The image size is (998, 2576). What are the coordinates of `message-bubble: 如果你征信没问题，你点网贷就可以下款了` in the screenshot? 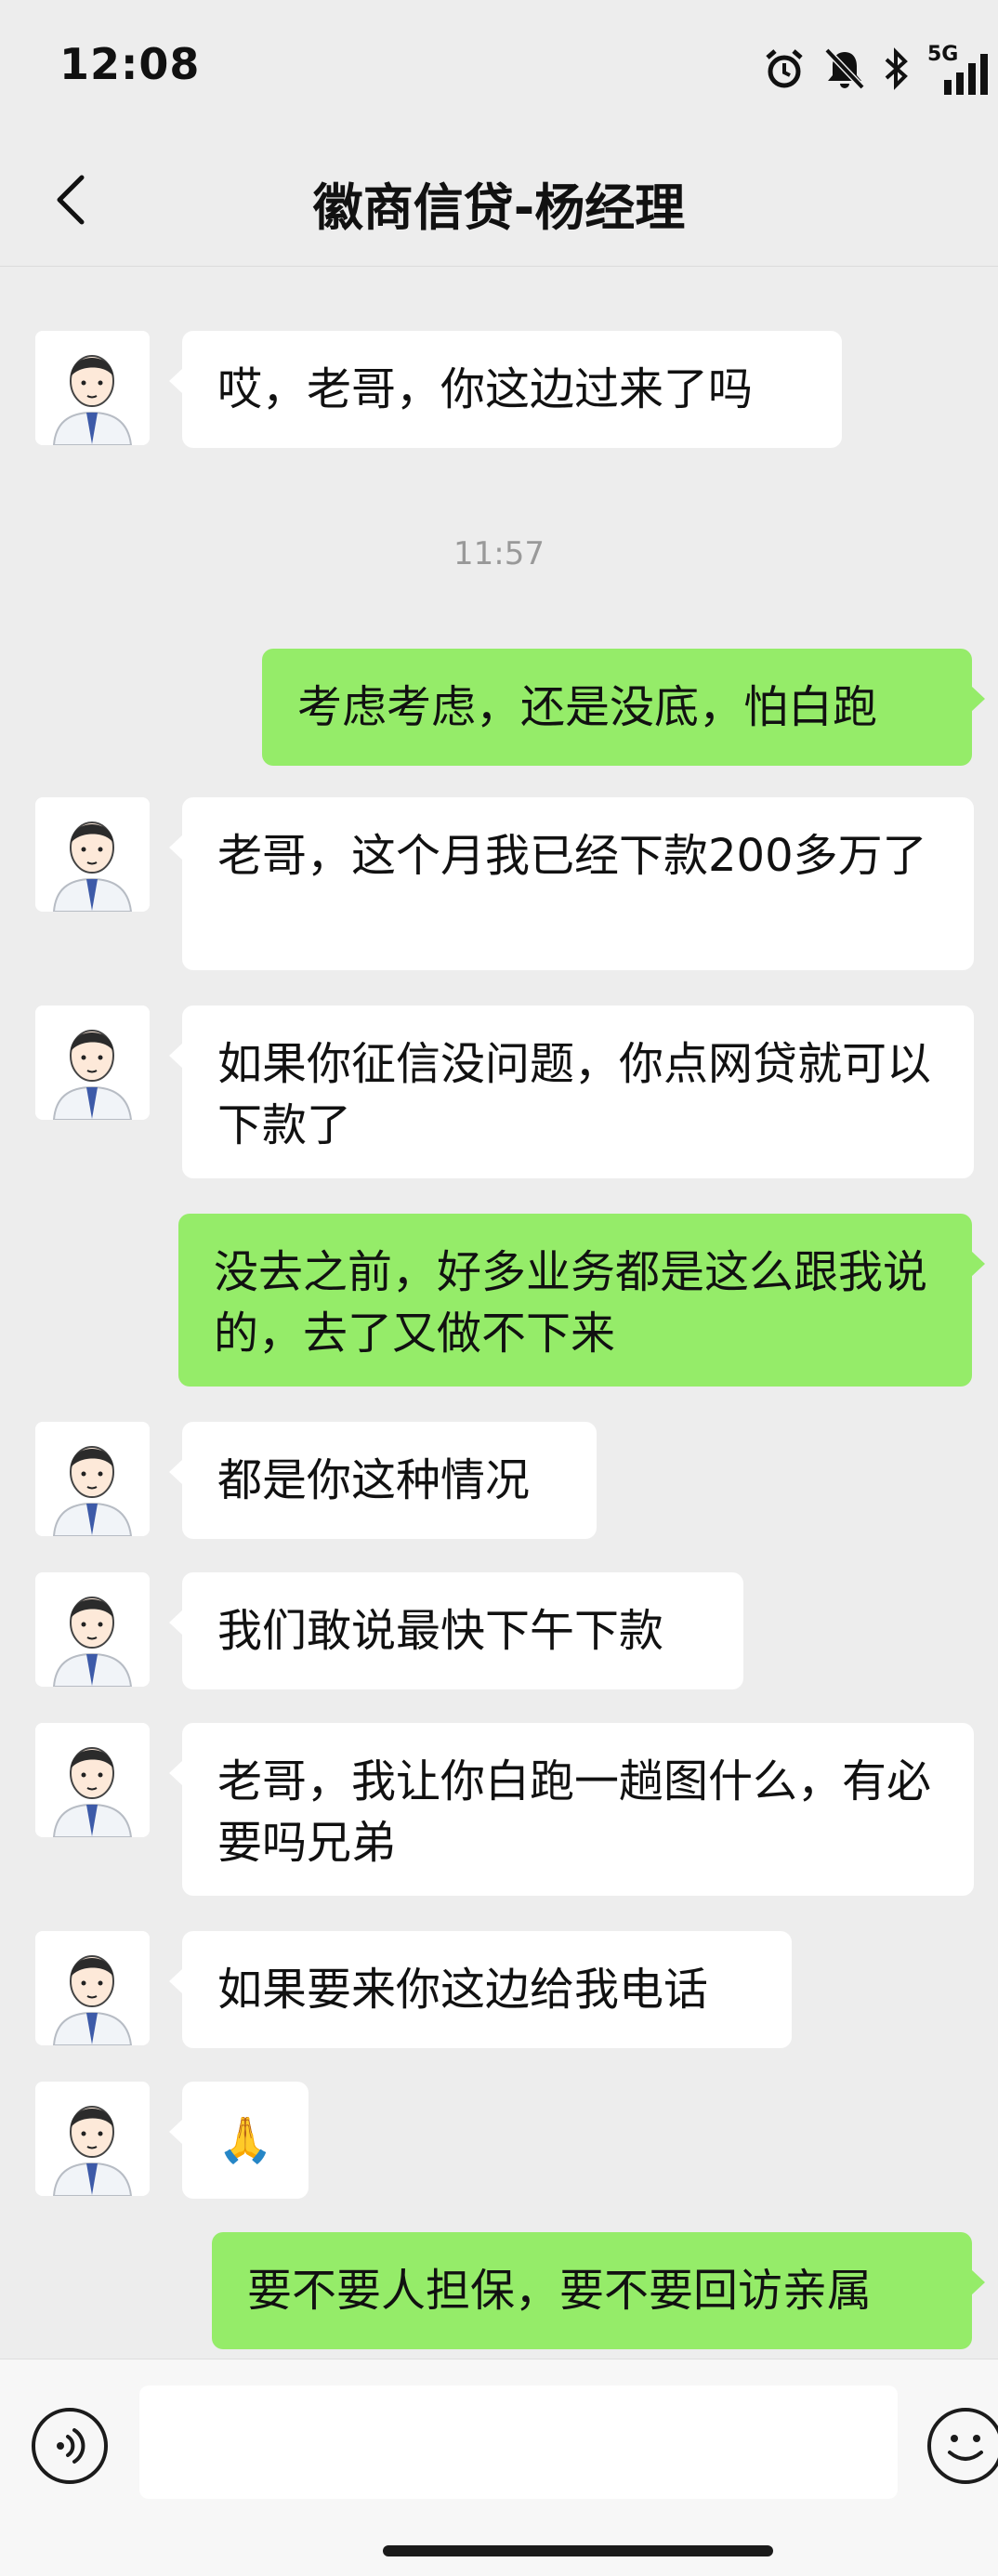 It's located at (571, 1091).